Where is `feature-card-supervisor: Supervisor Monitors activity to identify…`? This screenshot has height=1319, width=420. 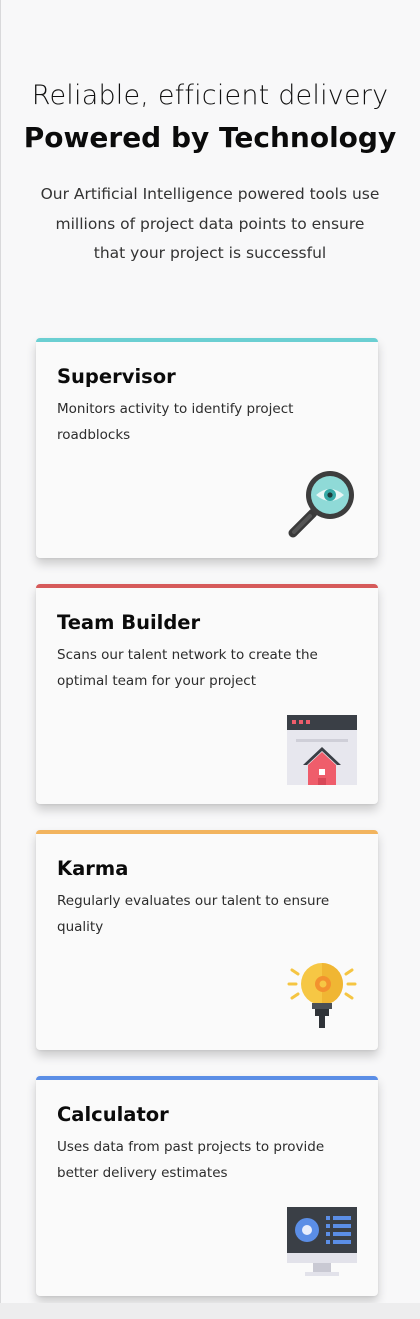
feature-card-supervisor: Supervisor Monitors activity to identify… is located at coordinates (207, 448).